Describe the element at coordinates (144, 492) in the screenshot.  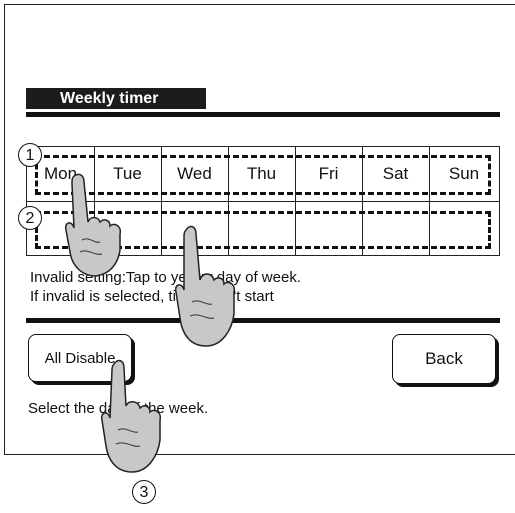
I see `callout-3: 3` at that location.